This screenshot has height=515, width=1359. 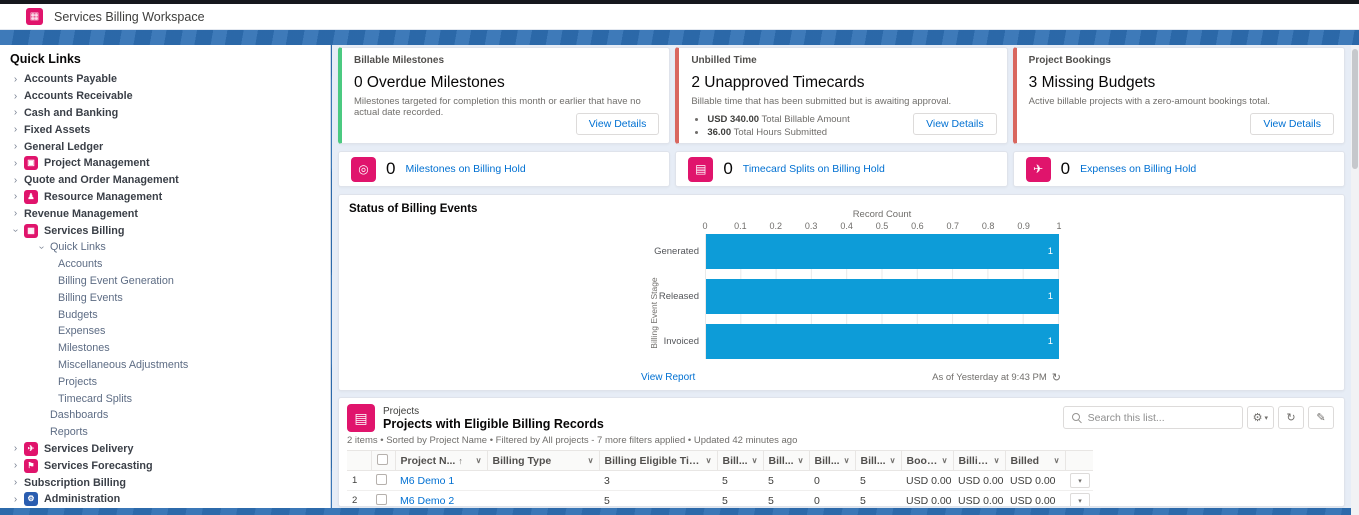 I want to click on sidebar-item-dashboards: Dashboards, so click(x=165, y=415).